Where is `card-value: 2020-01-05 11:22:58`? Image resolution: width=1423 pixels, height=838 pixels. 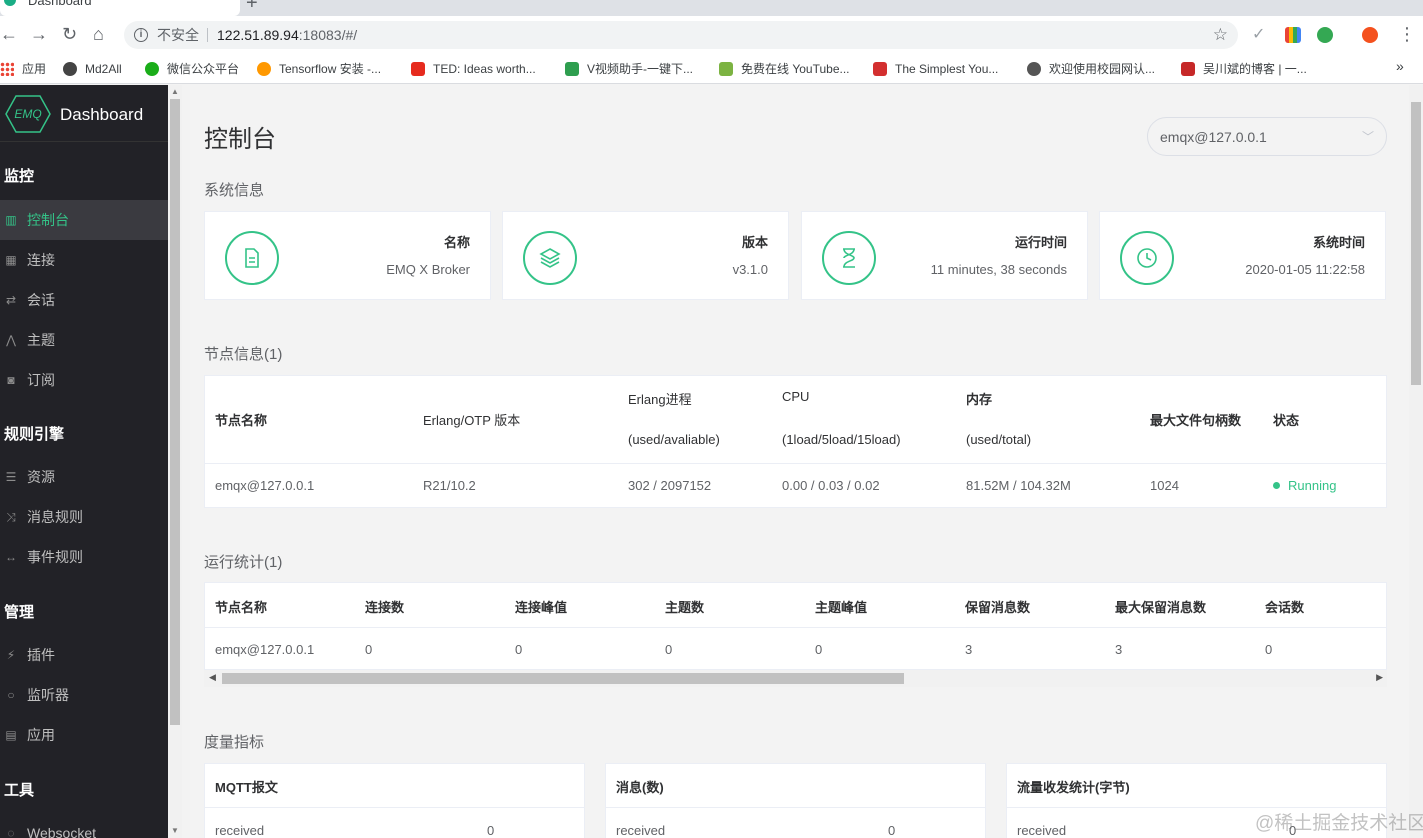 card-value: 2020-01-05 11:22:58 is located at coordinates (1305, 269).